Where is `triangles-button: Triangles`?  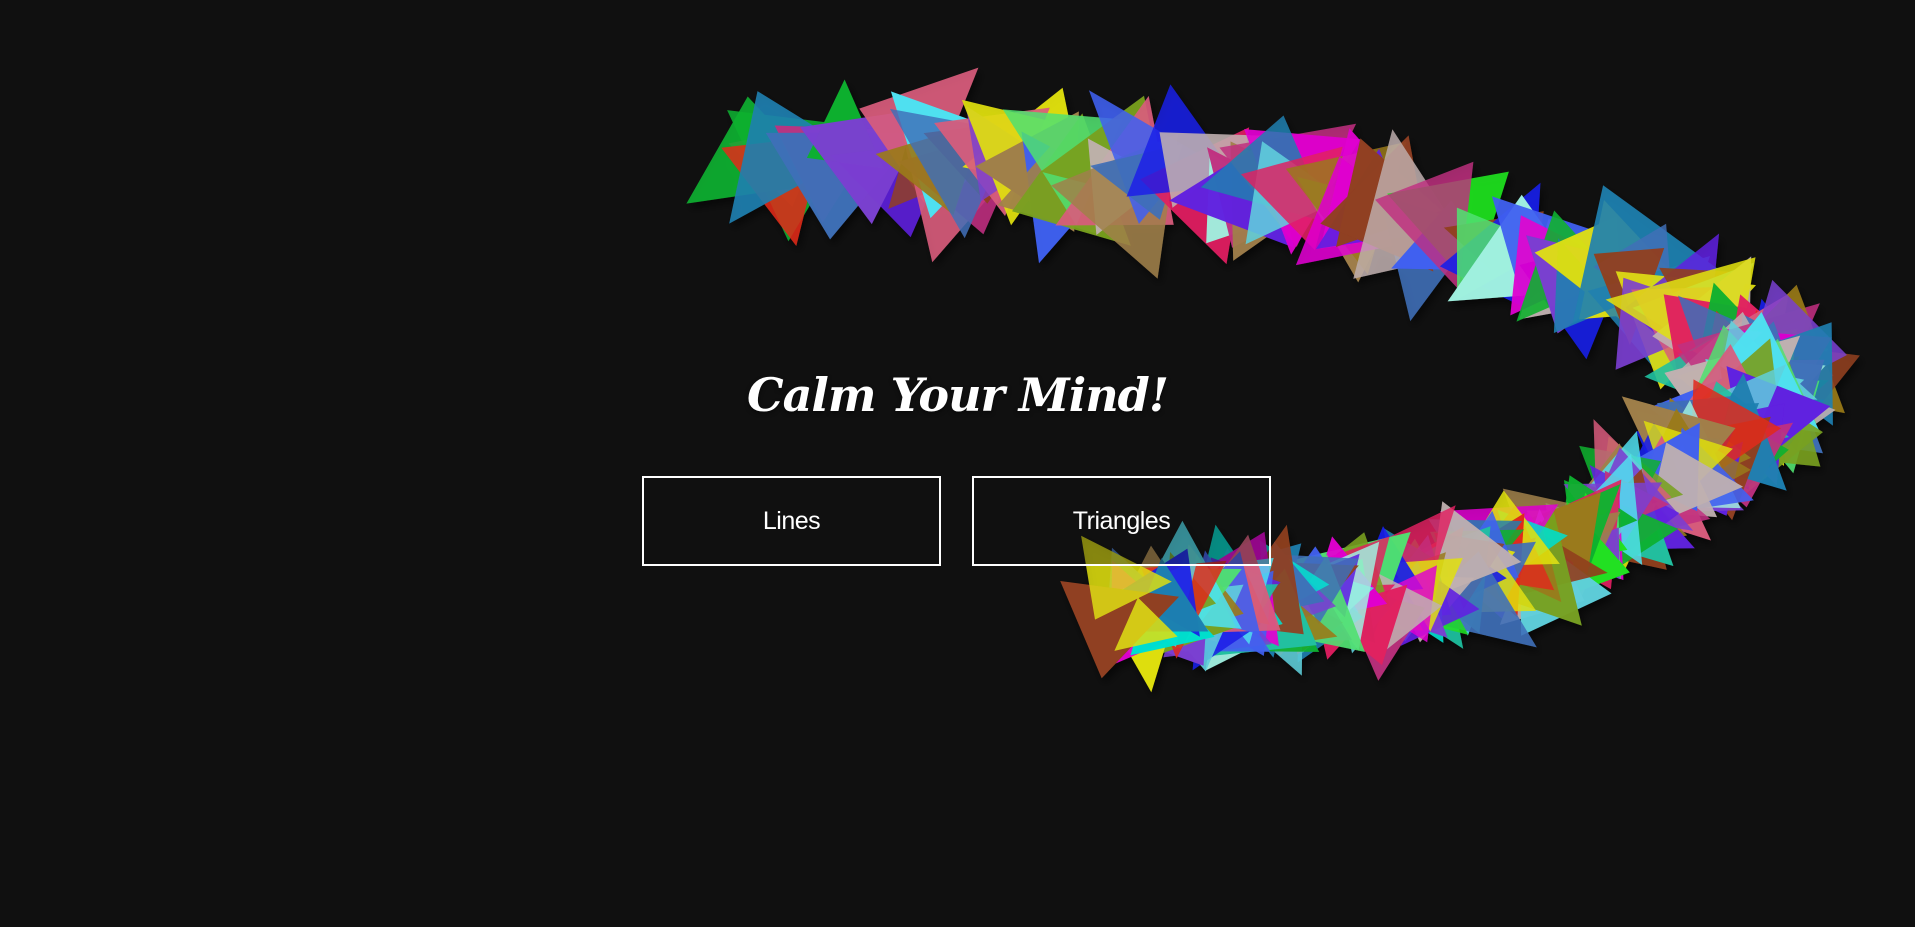
triangles-button: Triangles is located at coordinates (1121, 521).